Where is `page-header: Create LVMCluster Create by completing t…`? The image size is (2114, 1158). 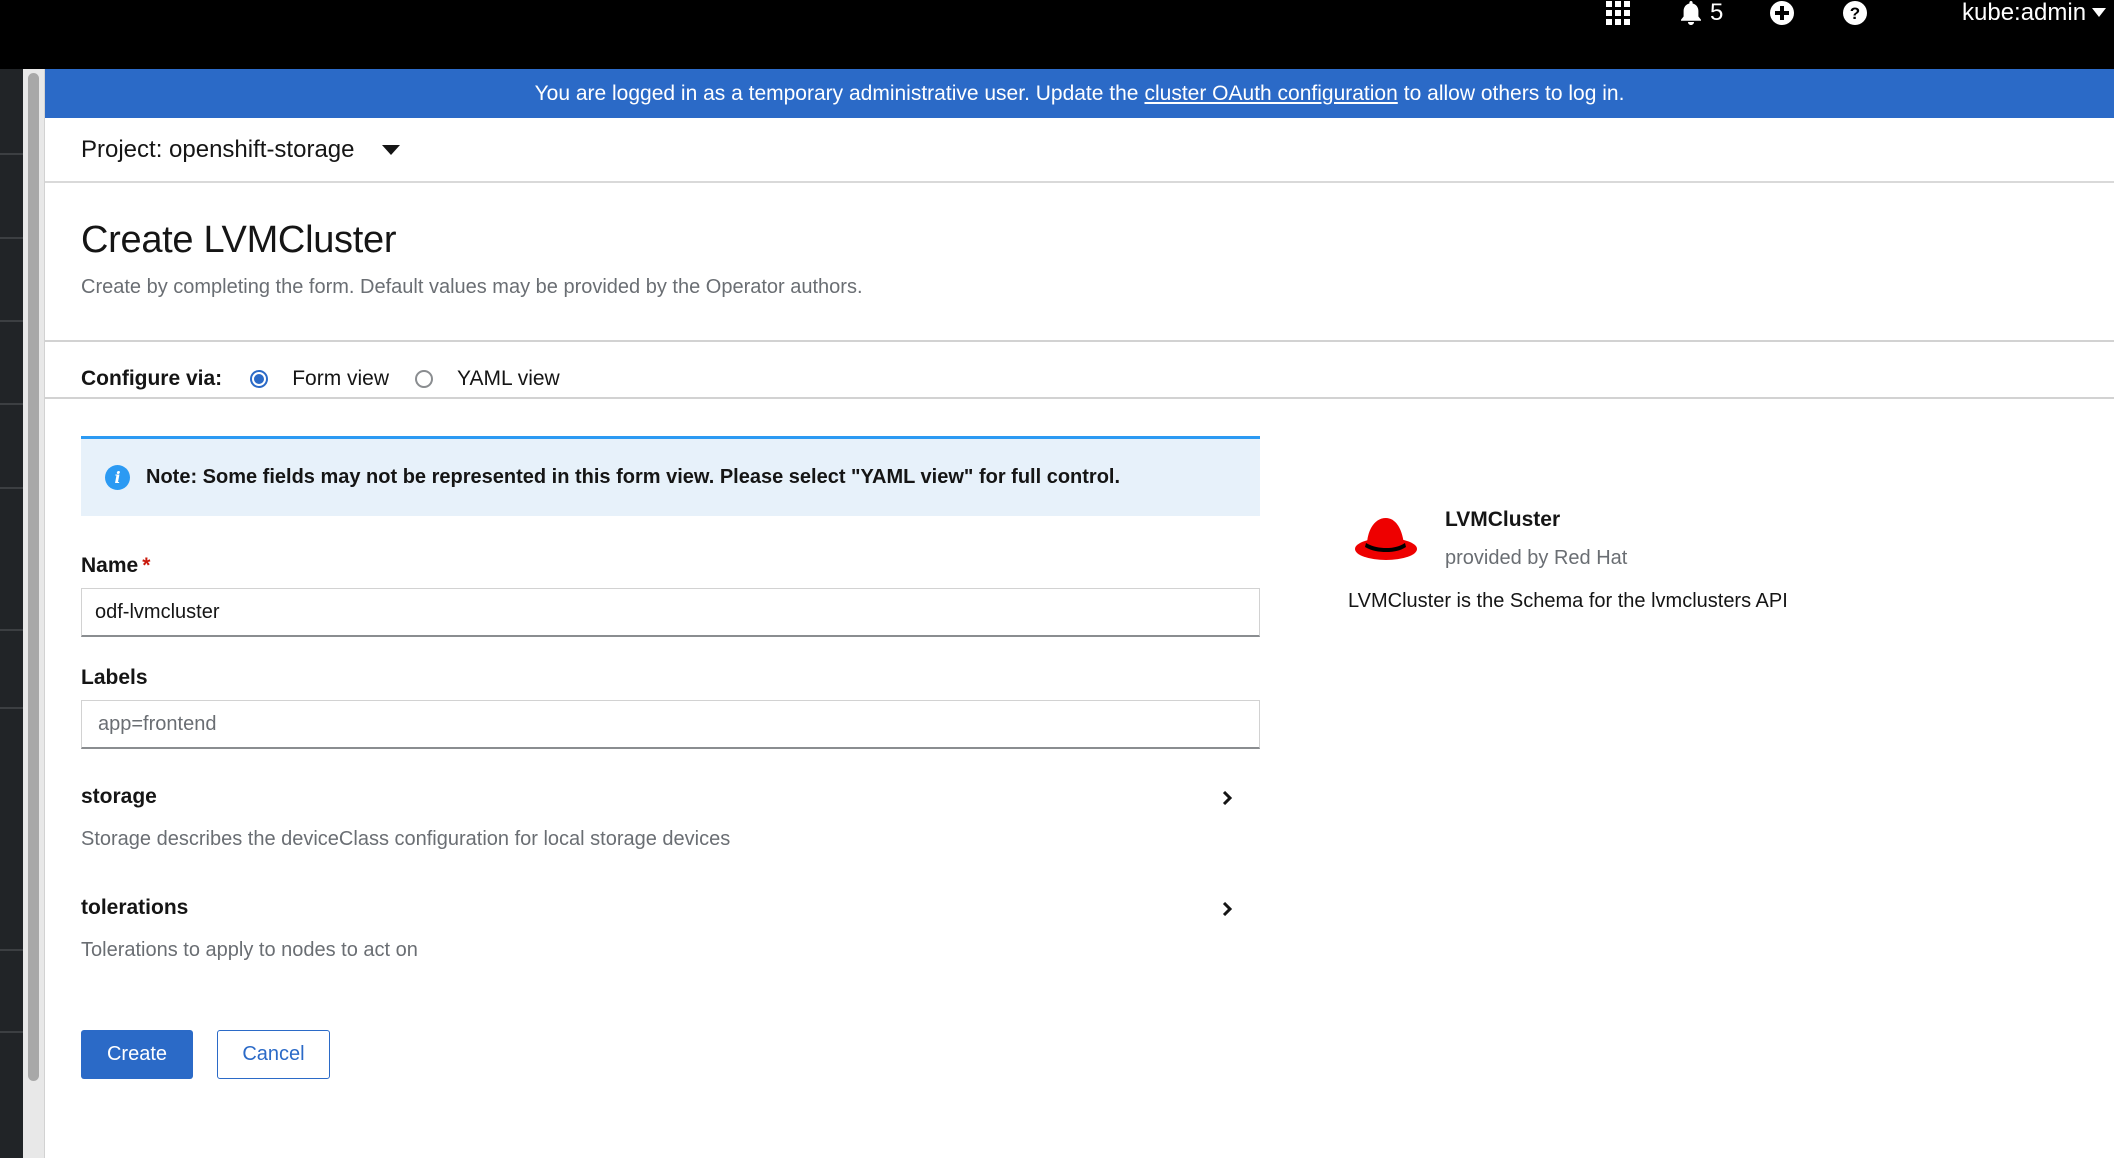
page-header: Create LVMCluster Create by completing t… is located at coordinates (472, 259).